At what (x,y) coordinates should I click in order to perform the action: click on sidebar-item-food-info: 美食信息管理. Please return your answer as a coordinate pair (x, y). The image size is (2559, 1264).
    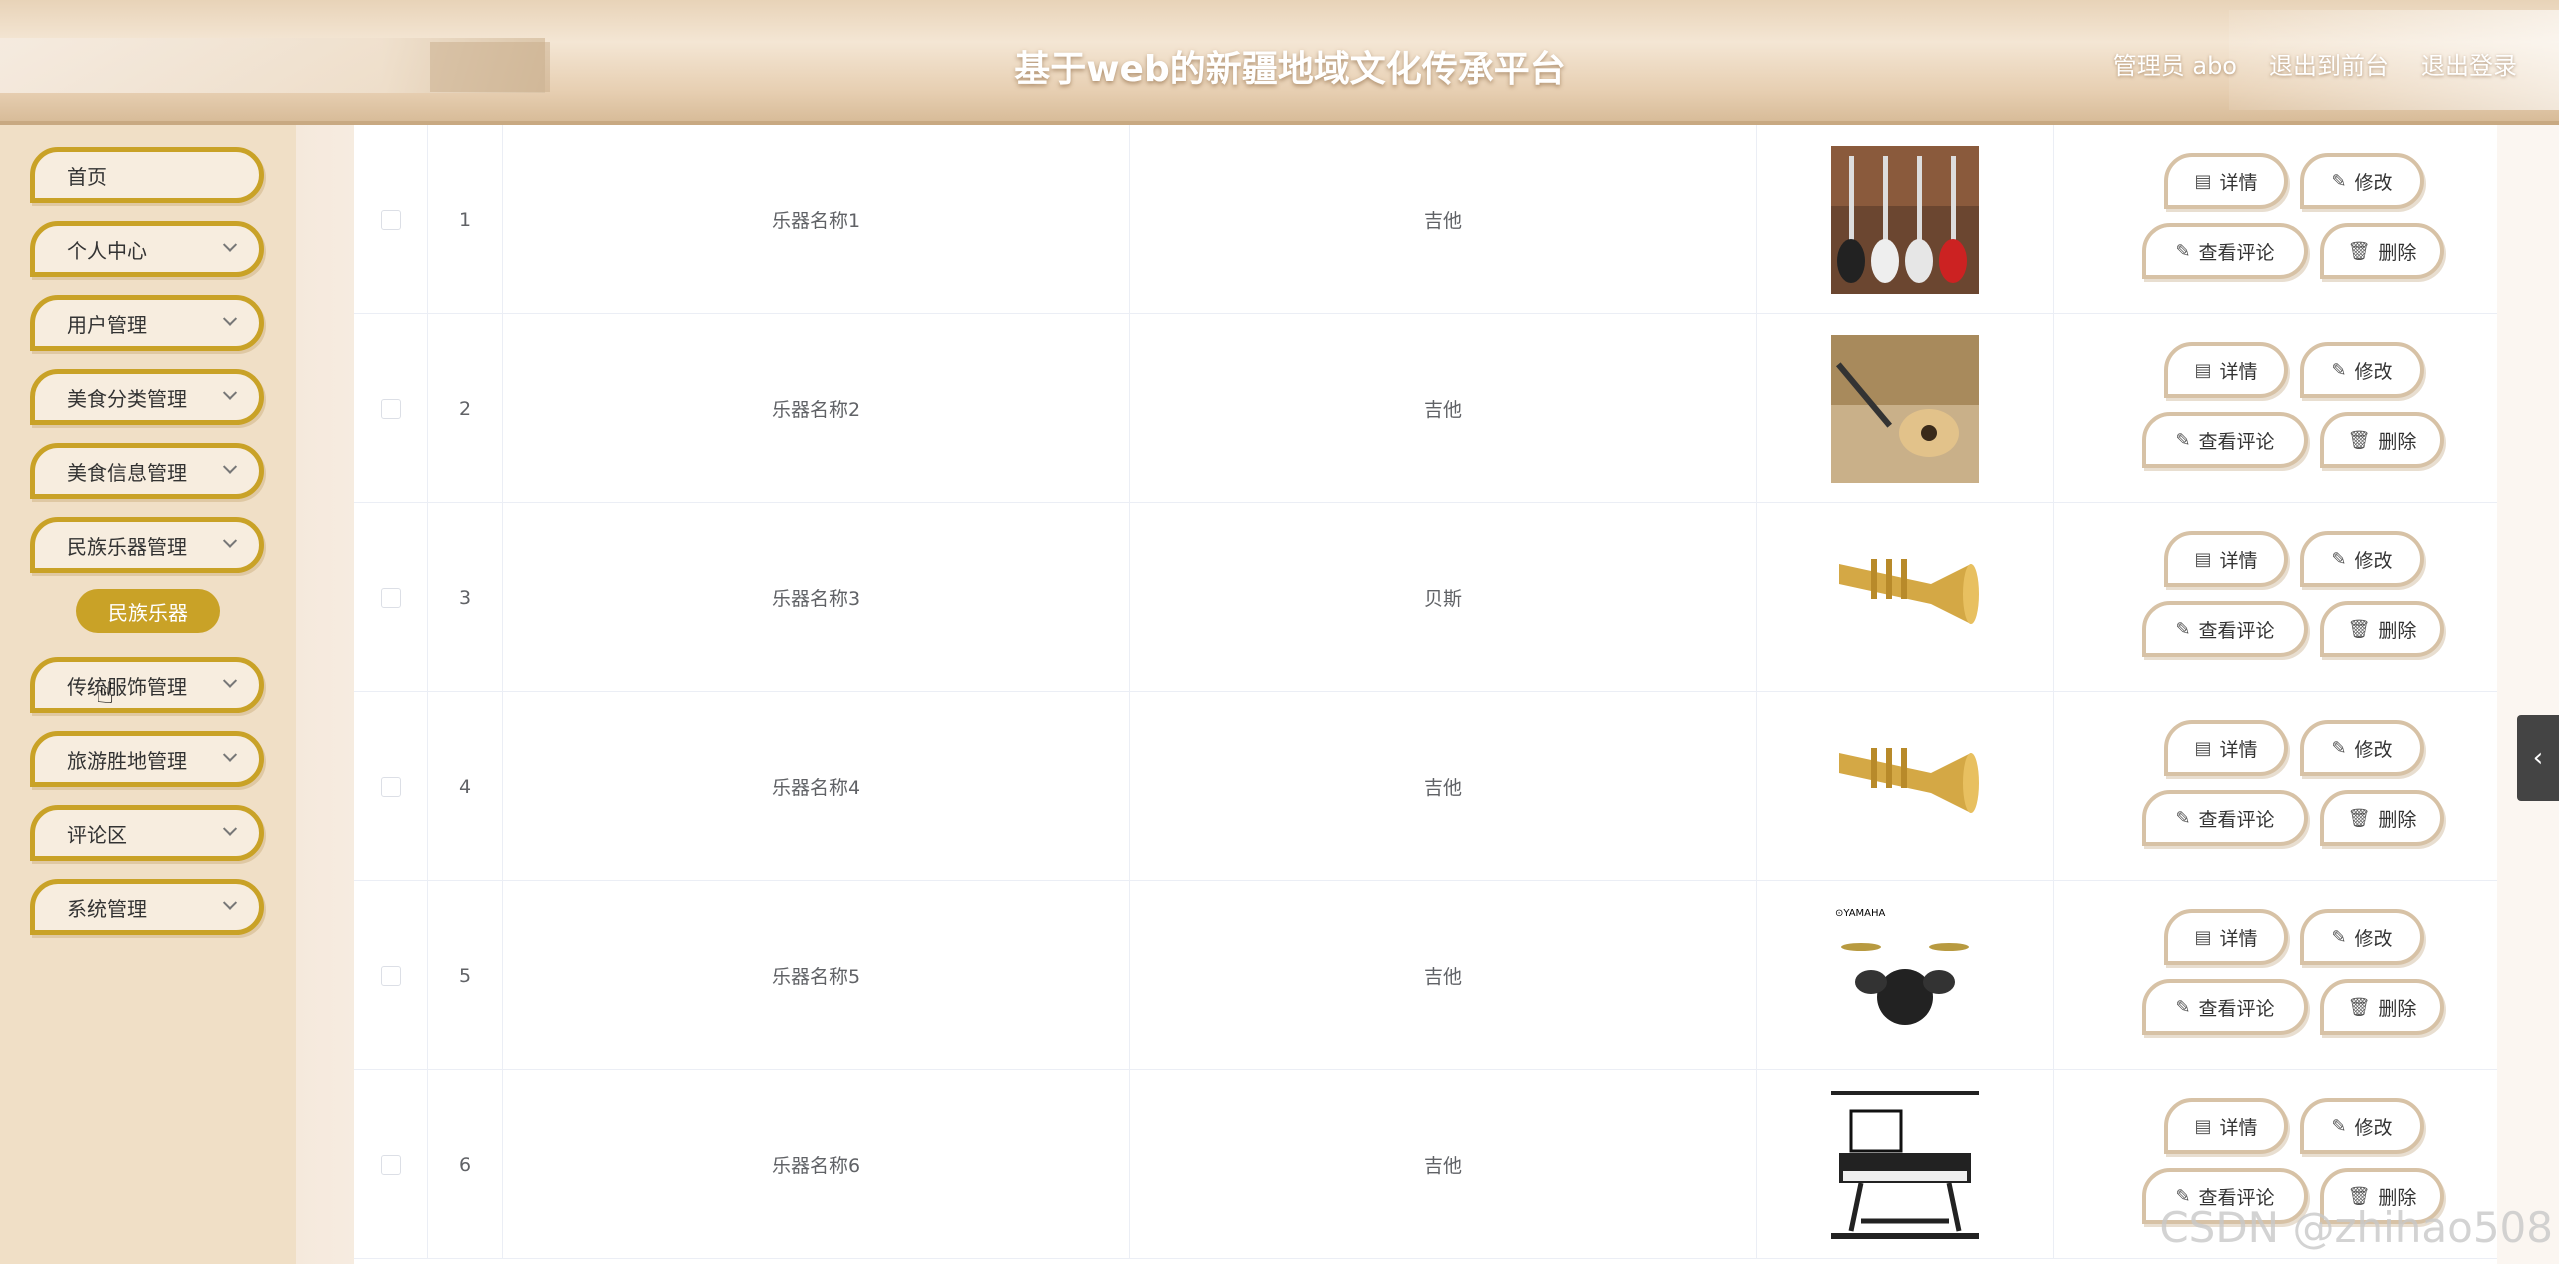
    Looking at the image, I should click on (147, 471).